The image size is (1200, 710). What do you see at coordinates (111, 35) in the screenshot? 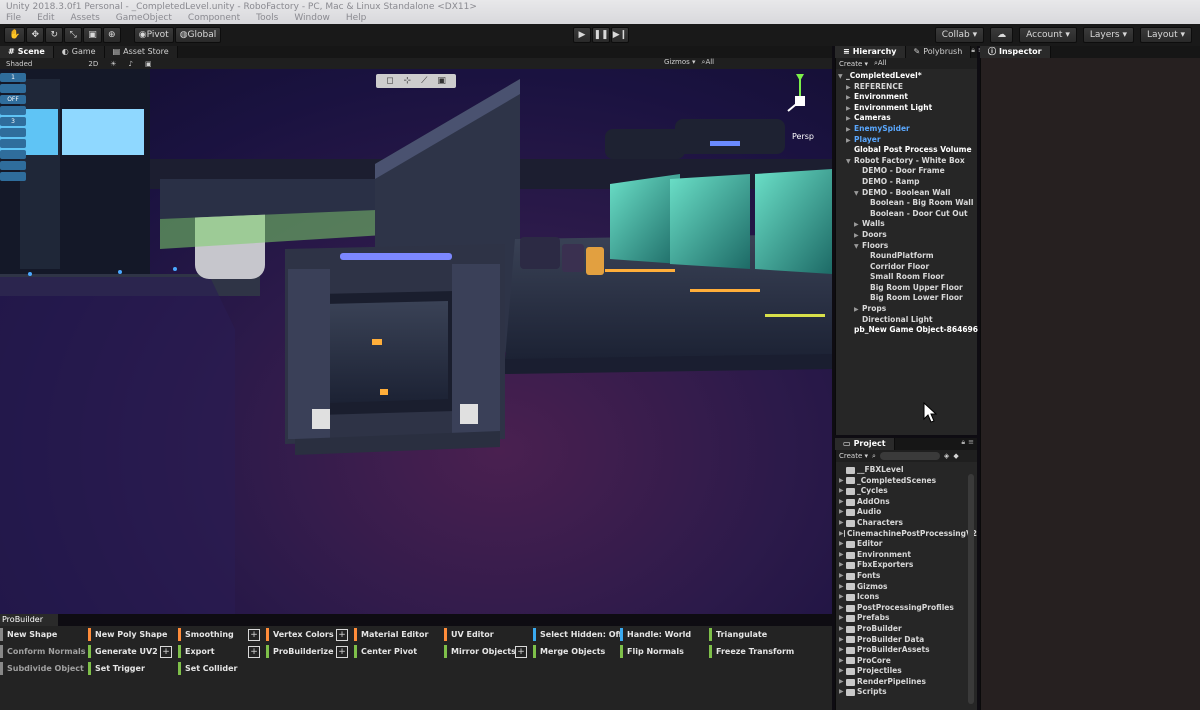
I see `transform-tool-icon: ⊕` at bounding box center [111, 35].